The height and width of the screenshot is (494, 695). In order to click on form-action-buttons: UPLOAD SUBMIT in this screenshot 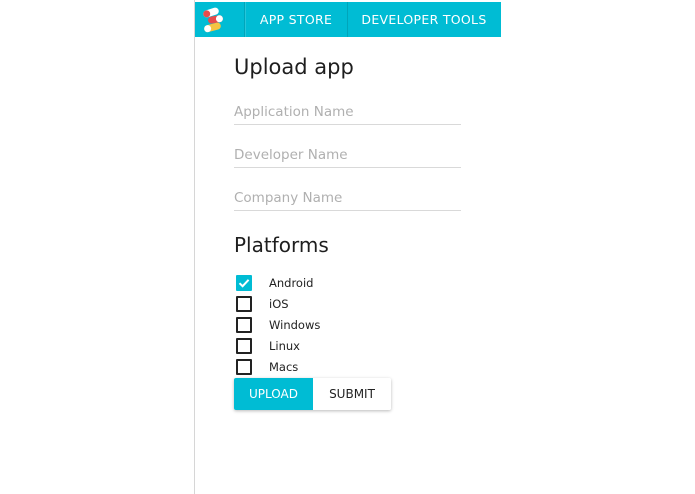, I will do `click(312, 394)`.